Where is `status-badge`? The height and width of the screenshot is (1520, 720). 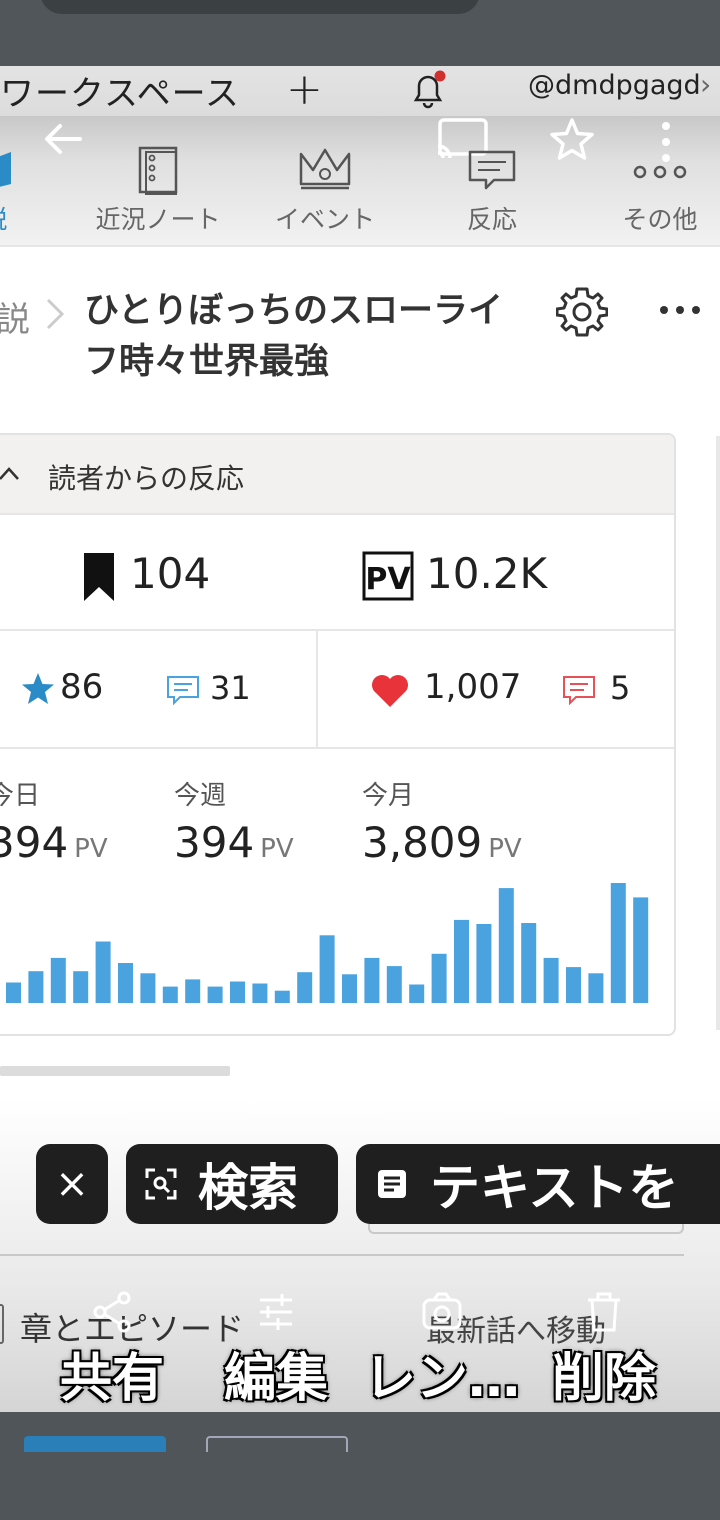 status-badge is located at coordinates (277, 1444).